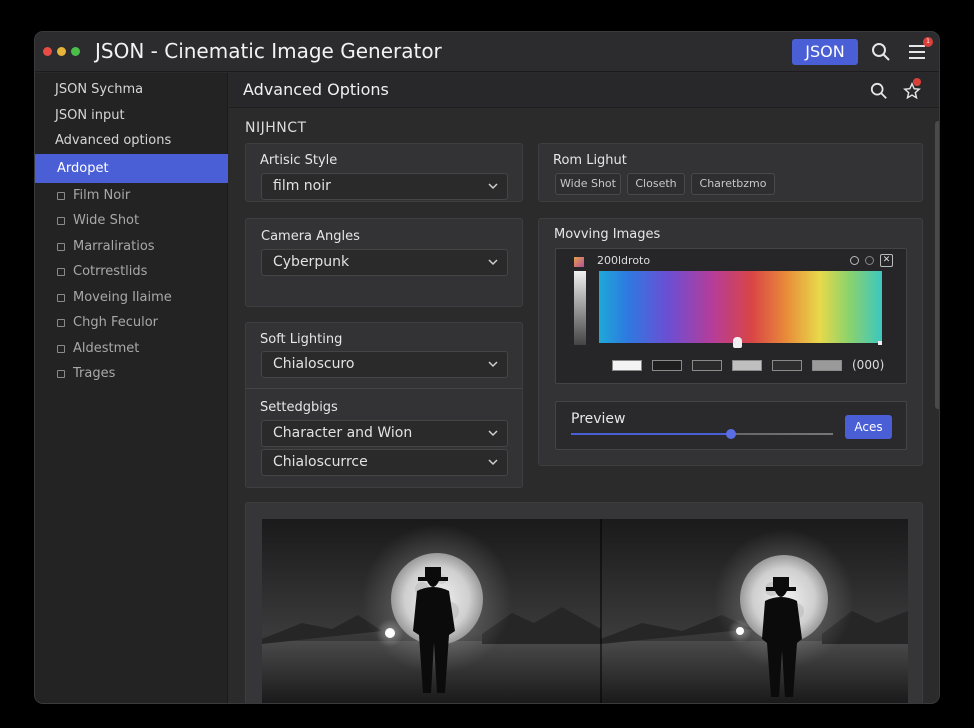  What do you see at coordinates (301, 339) in the screenshot?
I see `soft-lighting-label: Soft Lighting` at bounding box center [301, 339].